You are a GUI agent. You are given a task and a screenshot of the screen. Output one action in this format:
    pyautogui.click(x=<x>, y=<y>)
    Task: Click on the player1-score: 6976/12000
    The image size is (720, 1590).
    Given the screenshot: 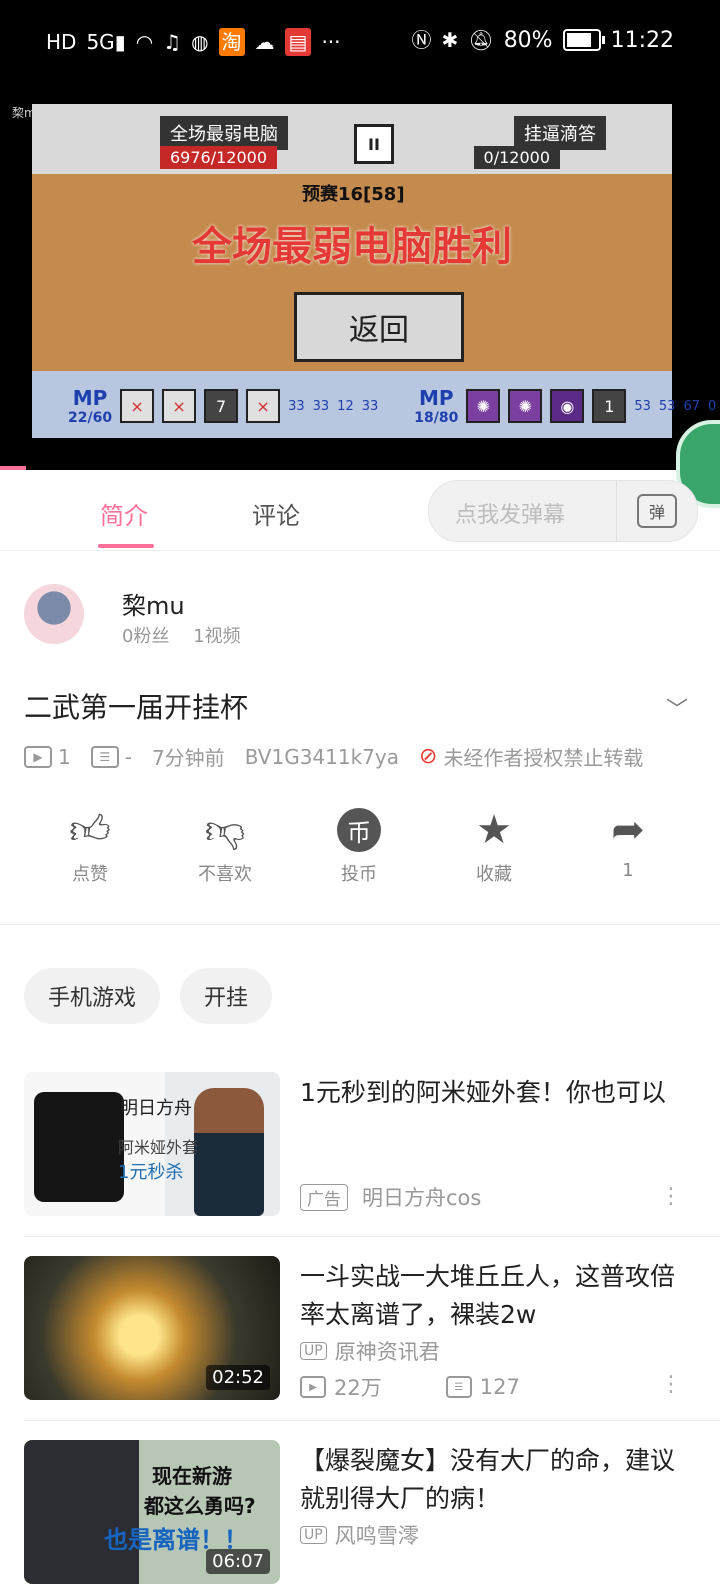 What is the action you would take?
    pyautogui.click(x=219, y=157)
    